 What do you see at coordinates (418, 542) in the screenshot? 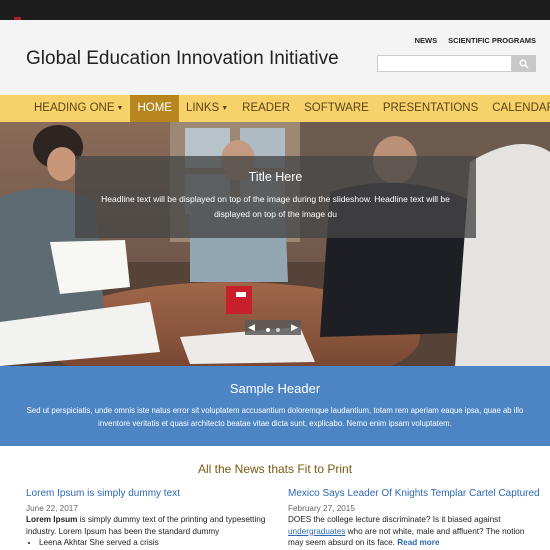
I see `read-more-link: Read more` at bounding box center [418, 542].